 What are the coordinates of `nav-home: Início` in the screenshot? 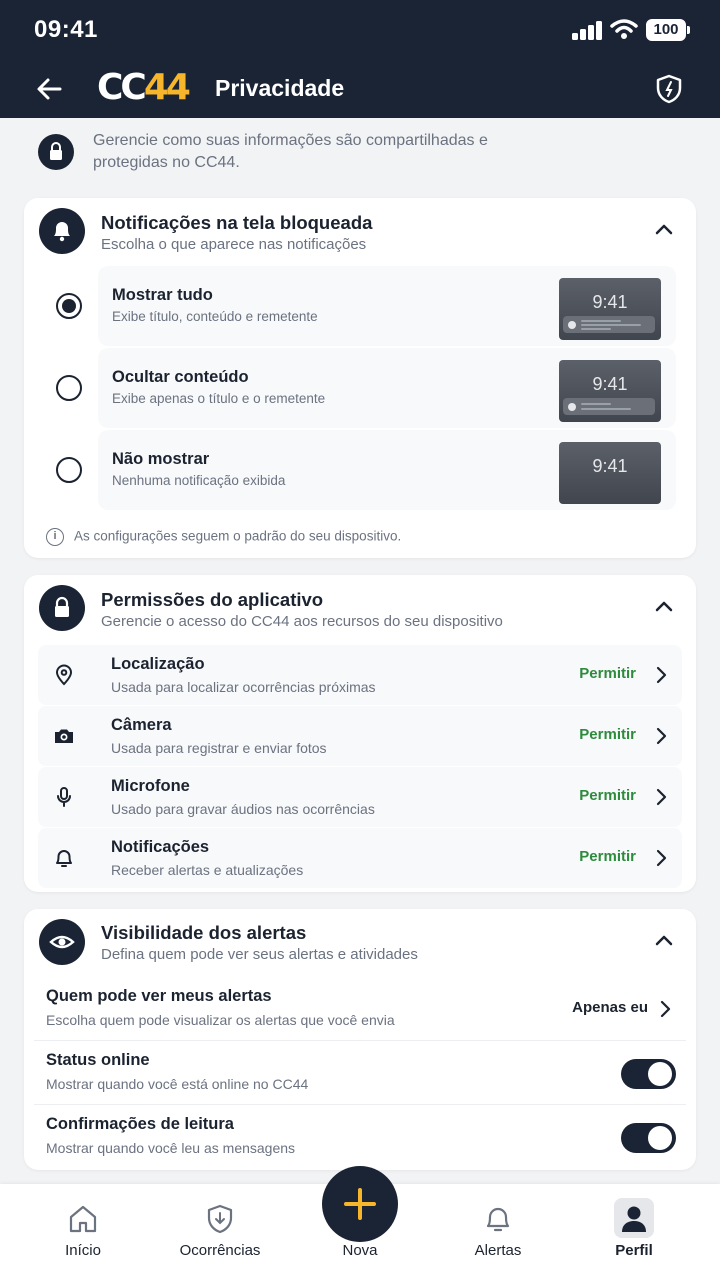 It's located at (83, 1231).